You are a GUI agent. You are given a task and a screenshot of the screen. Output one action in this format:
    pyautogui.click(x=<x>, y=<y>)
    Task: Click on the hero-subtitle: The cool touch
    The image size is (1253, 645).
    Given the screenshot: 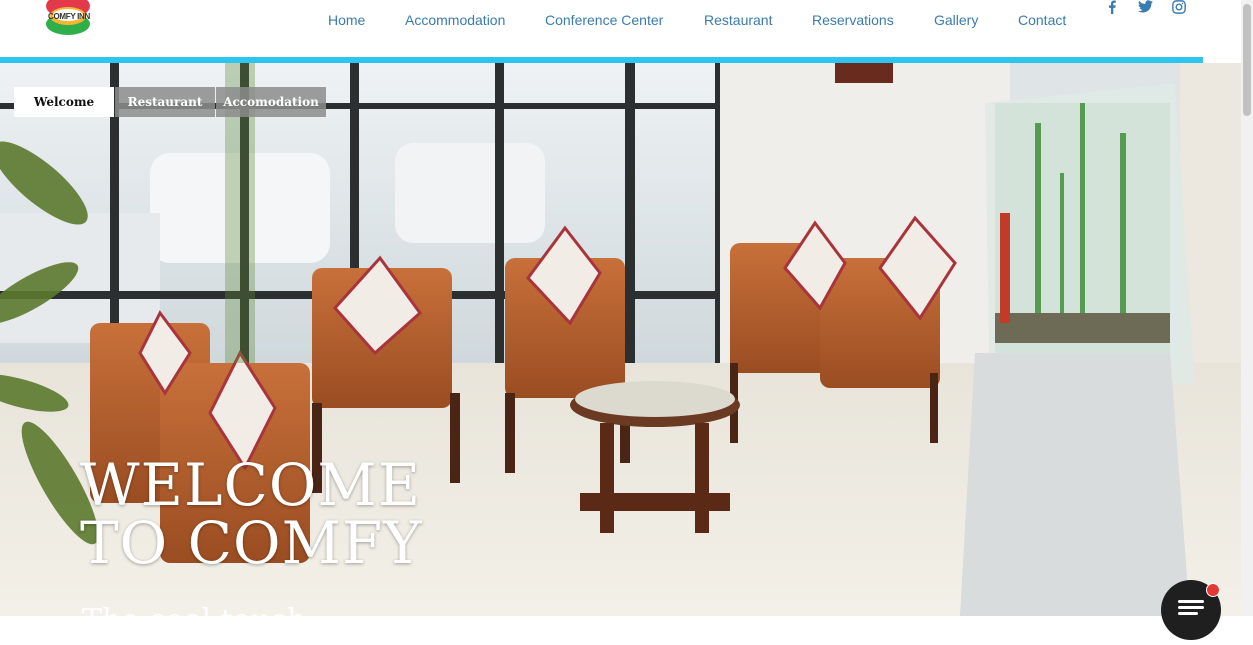 What is the action you would take?
    pyautogui.click(x=282, y=608)
    